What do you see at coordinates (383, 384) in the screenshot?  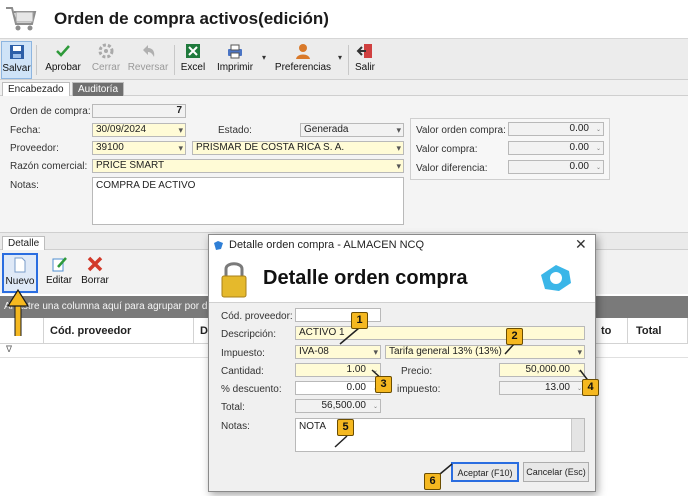 I see `callout-3: 3` at bounding box center [383, 384].